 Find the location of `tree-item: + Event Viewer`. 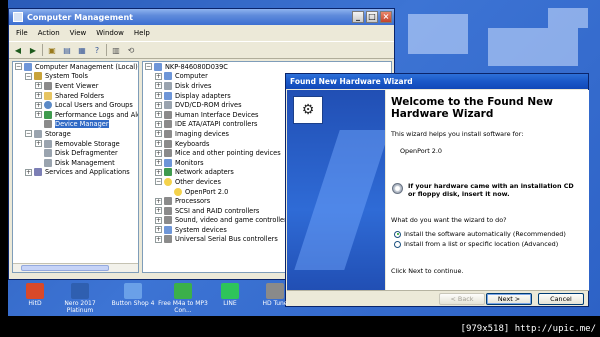

tree-item: + Event Viewer is located at coordinates (75, 86).